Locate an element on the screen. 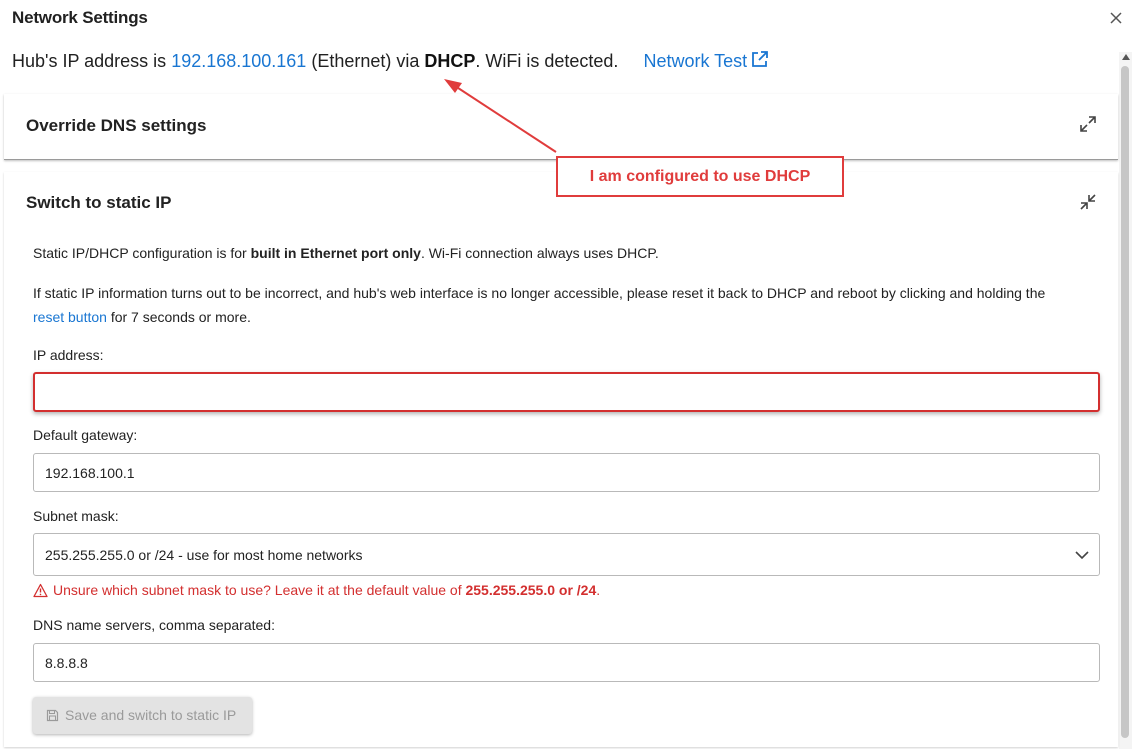 The height and width of the screenshot is (749, 1132). collapse-icon is located at coordinates (1088, 202).